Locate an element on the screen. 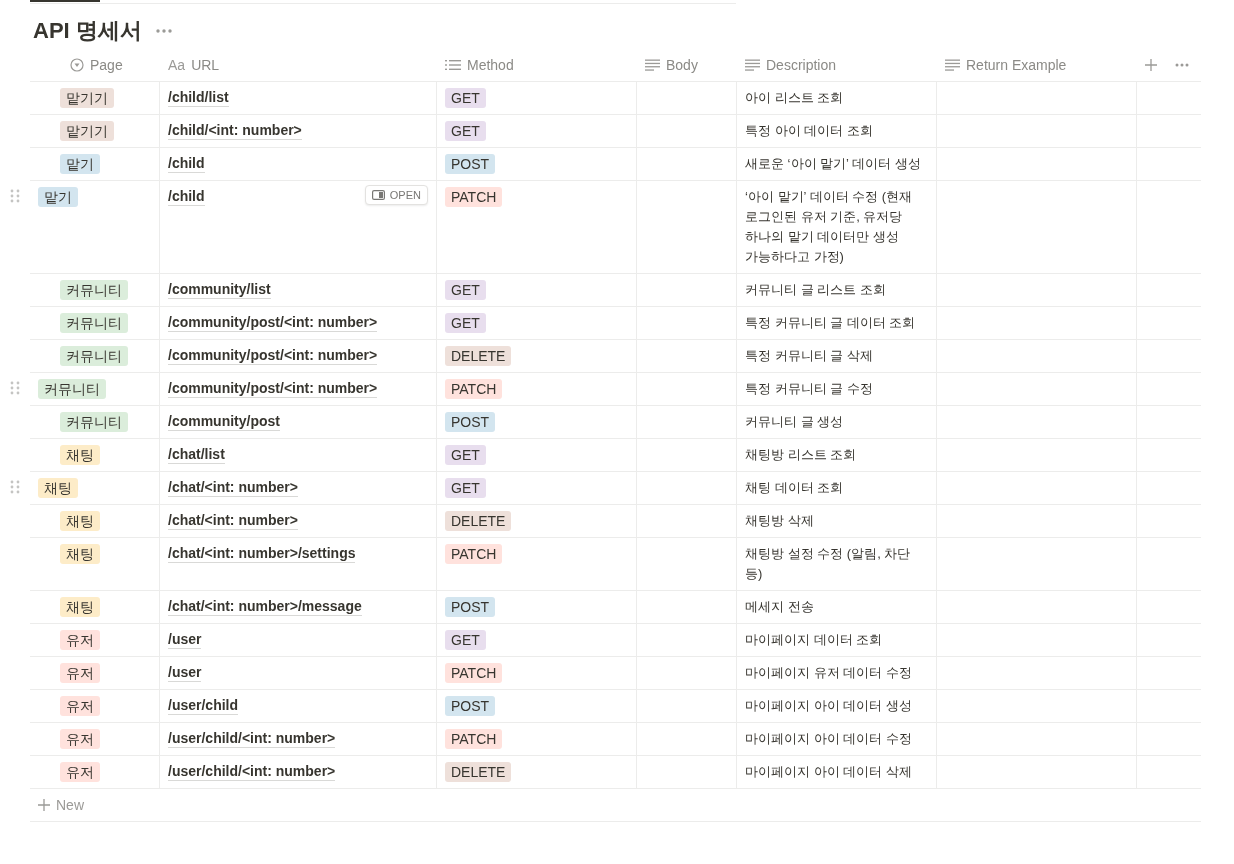 This screenshot has height=864, width=1234. description-text: 새로운 ‘아이 맡기’ 데이터 생성 is located at coordinates (833, 163).